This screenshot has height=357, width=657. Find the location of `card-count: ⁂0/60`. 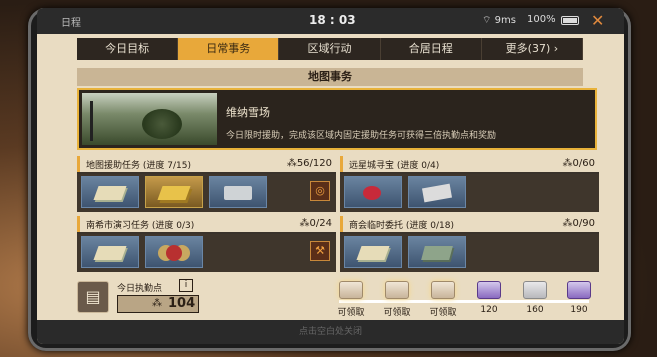

card-count: ⁂0/60 is located at coordinates (578, 163).